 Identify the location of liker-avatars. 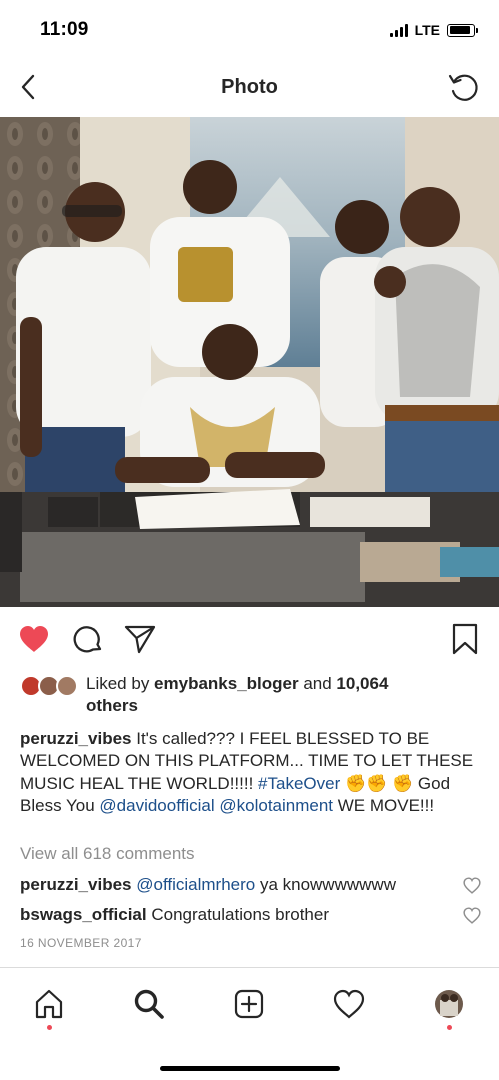
(51, 687).